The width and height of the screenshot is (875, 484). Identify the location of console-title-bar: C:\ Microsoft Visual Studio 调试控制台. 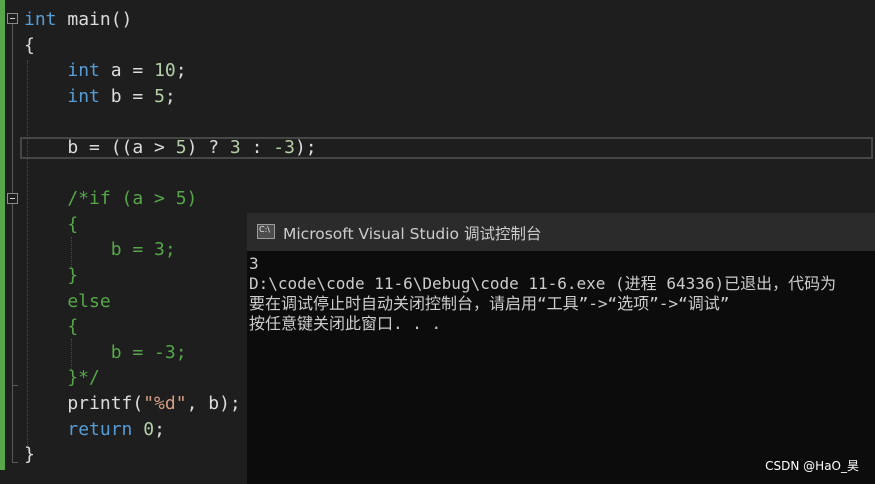
(561, 232).